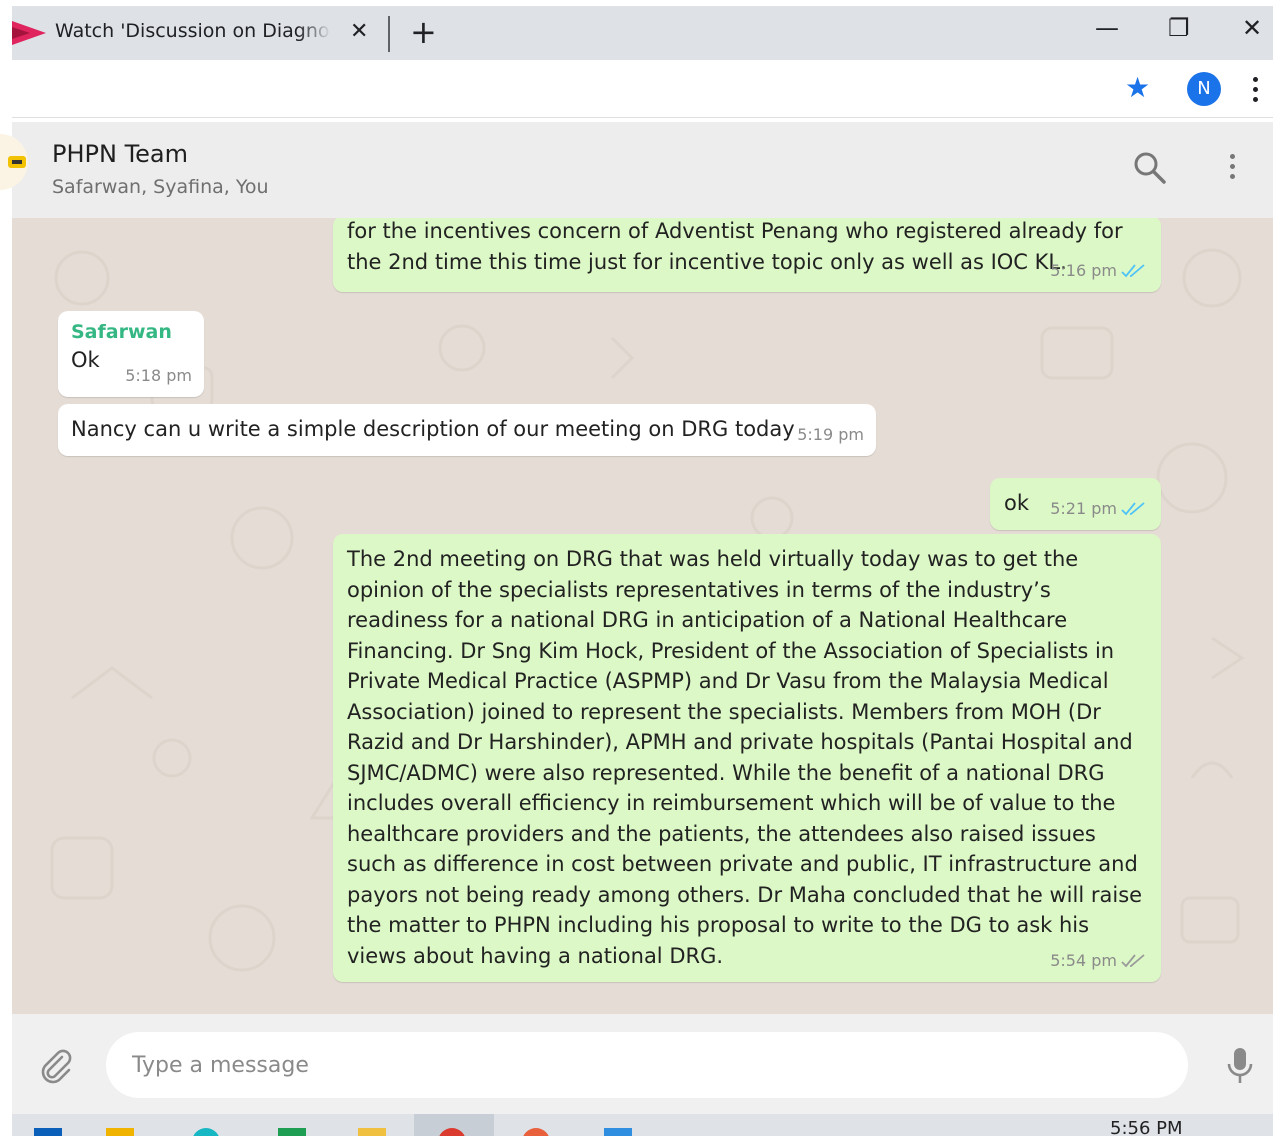  Describe the element at coordinates (1083, 960) in the screenshot. I see `message-time: 5:54 pm` at that location.